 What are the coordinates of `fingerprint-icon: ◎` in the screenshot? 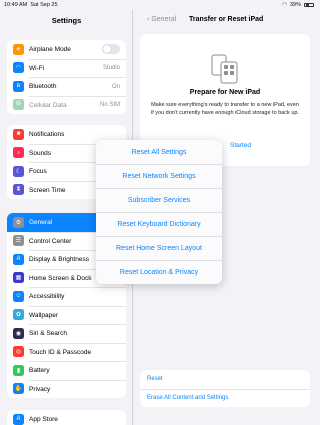 It's located at (18, 352).